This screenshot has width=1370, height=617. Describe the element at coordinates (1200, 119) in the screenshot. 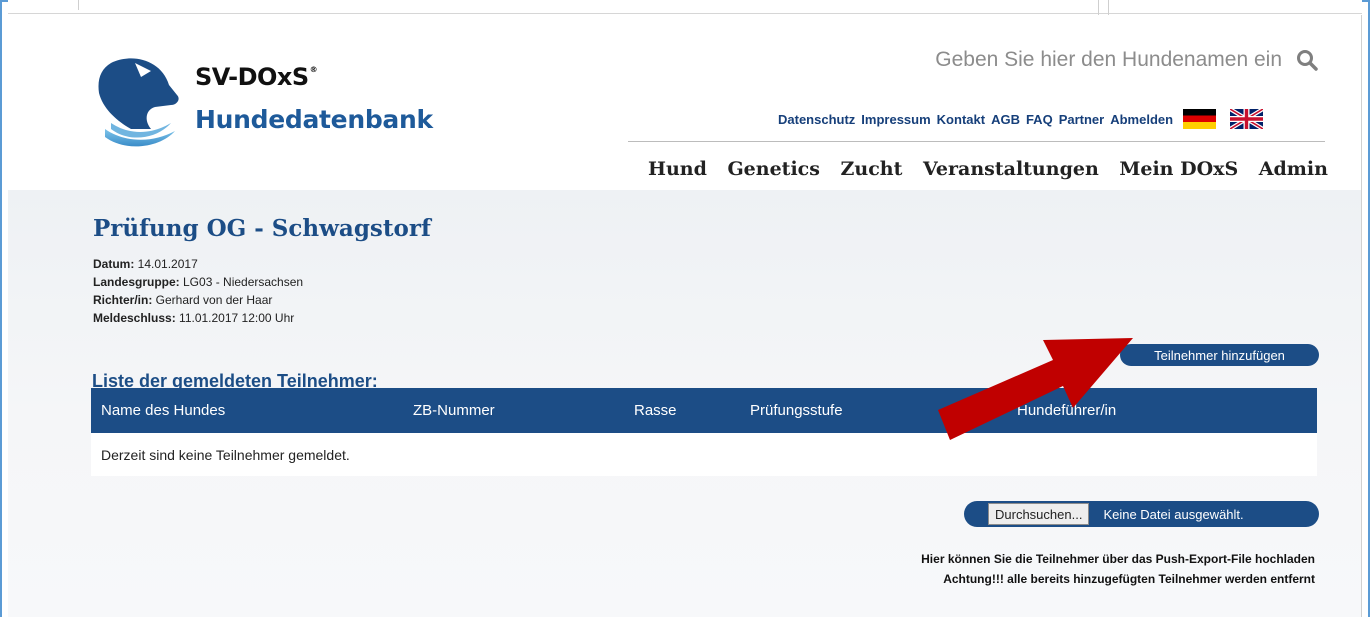

I see `flag-germany-icon` at that location.